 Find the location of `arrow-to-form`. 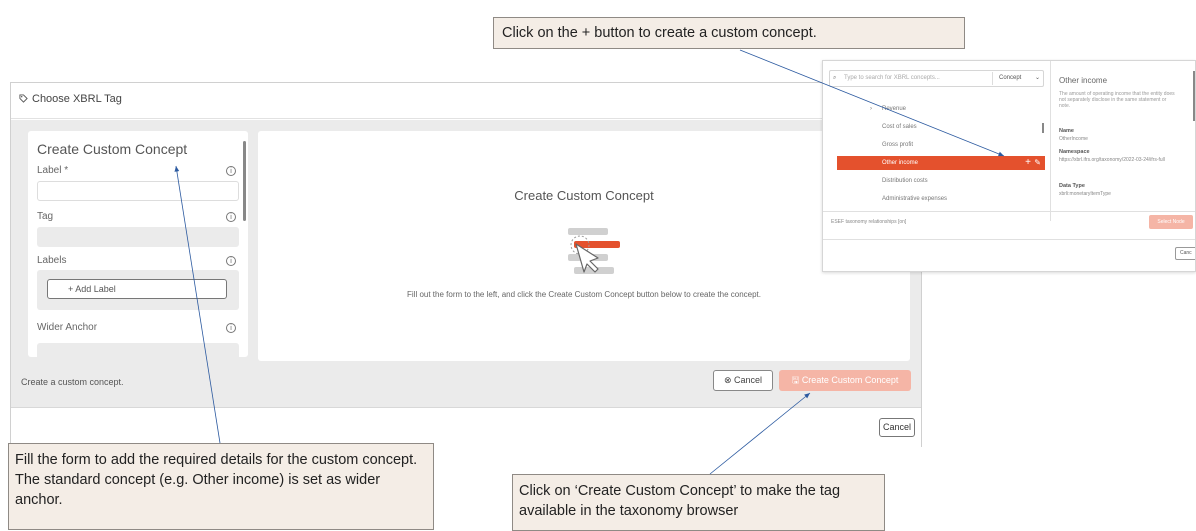

arrow-to-form is located at coordinates (197, 304).